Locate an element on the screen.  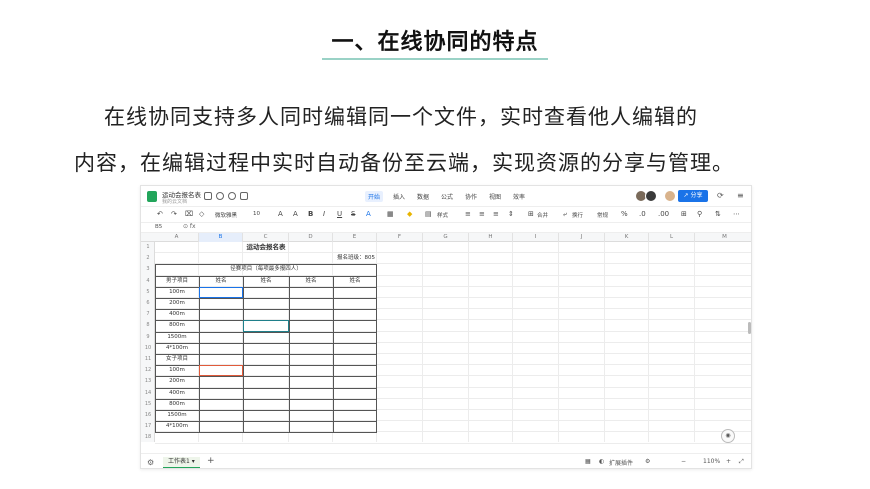
strikethrough-icon: S is located at coordinates (353, 214).